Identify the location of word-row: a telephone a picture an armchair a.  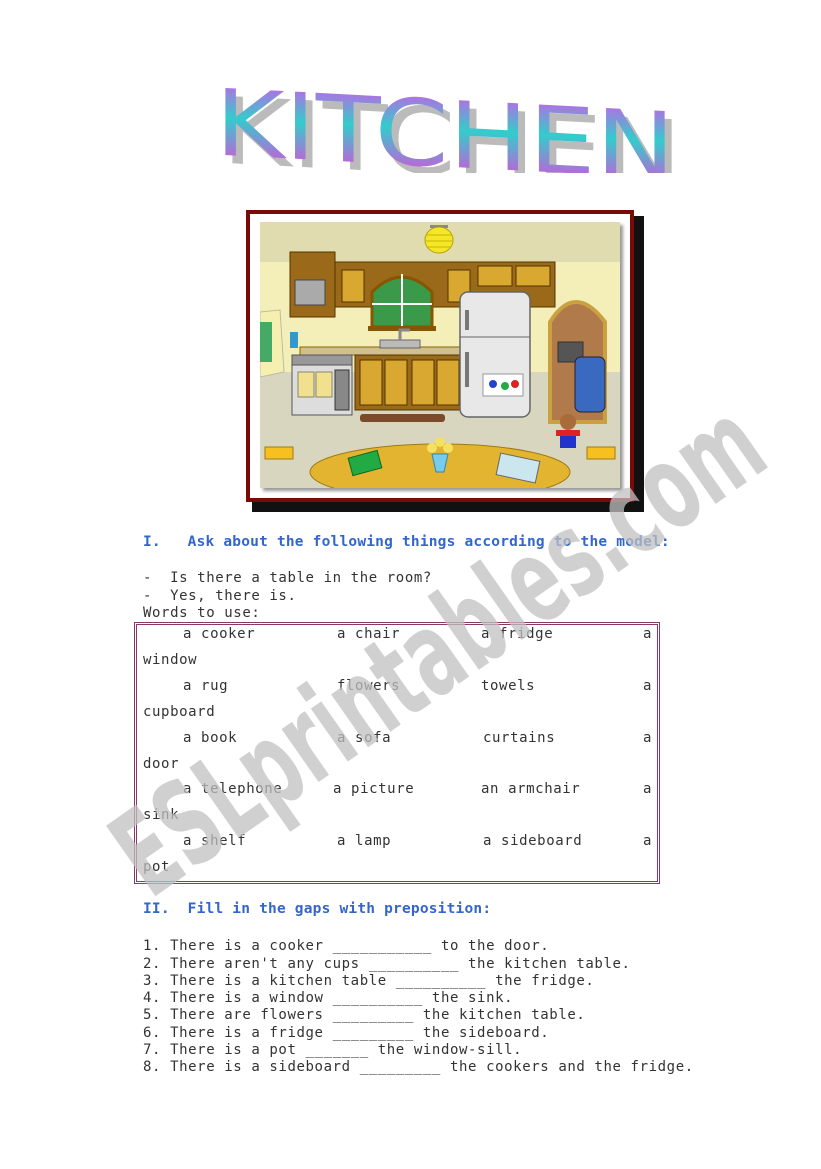
(397, 791).